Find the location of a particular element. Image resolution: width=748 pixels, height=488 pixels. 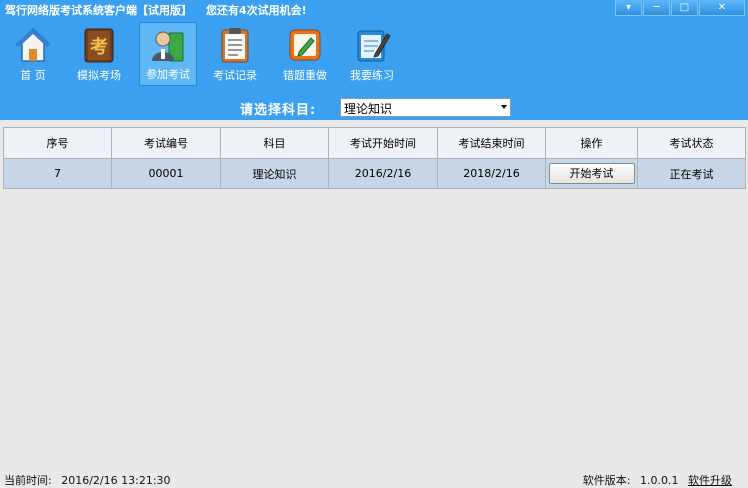

toolbar-redo-mistakes-button: 错题重做 is located at coordinates (305, 54).